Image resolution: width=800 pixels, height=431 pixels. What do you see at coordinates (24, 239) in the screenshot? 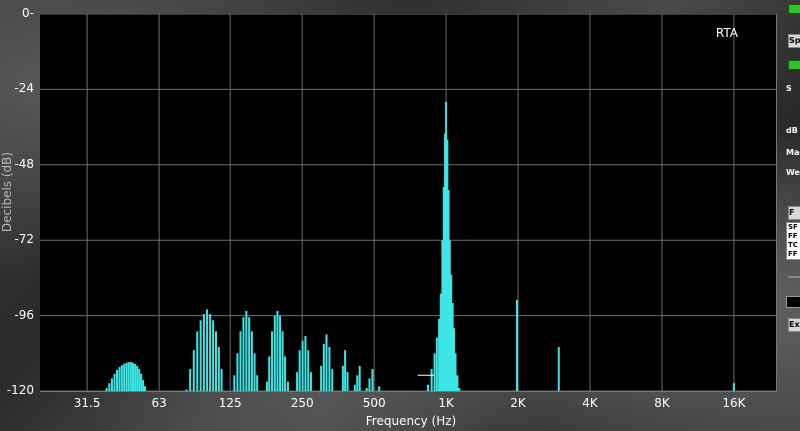
I see `y-tick-label: -72` at bounding box center [24, 239].